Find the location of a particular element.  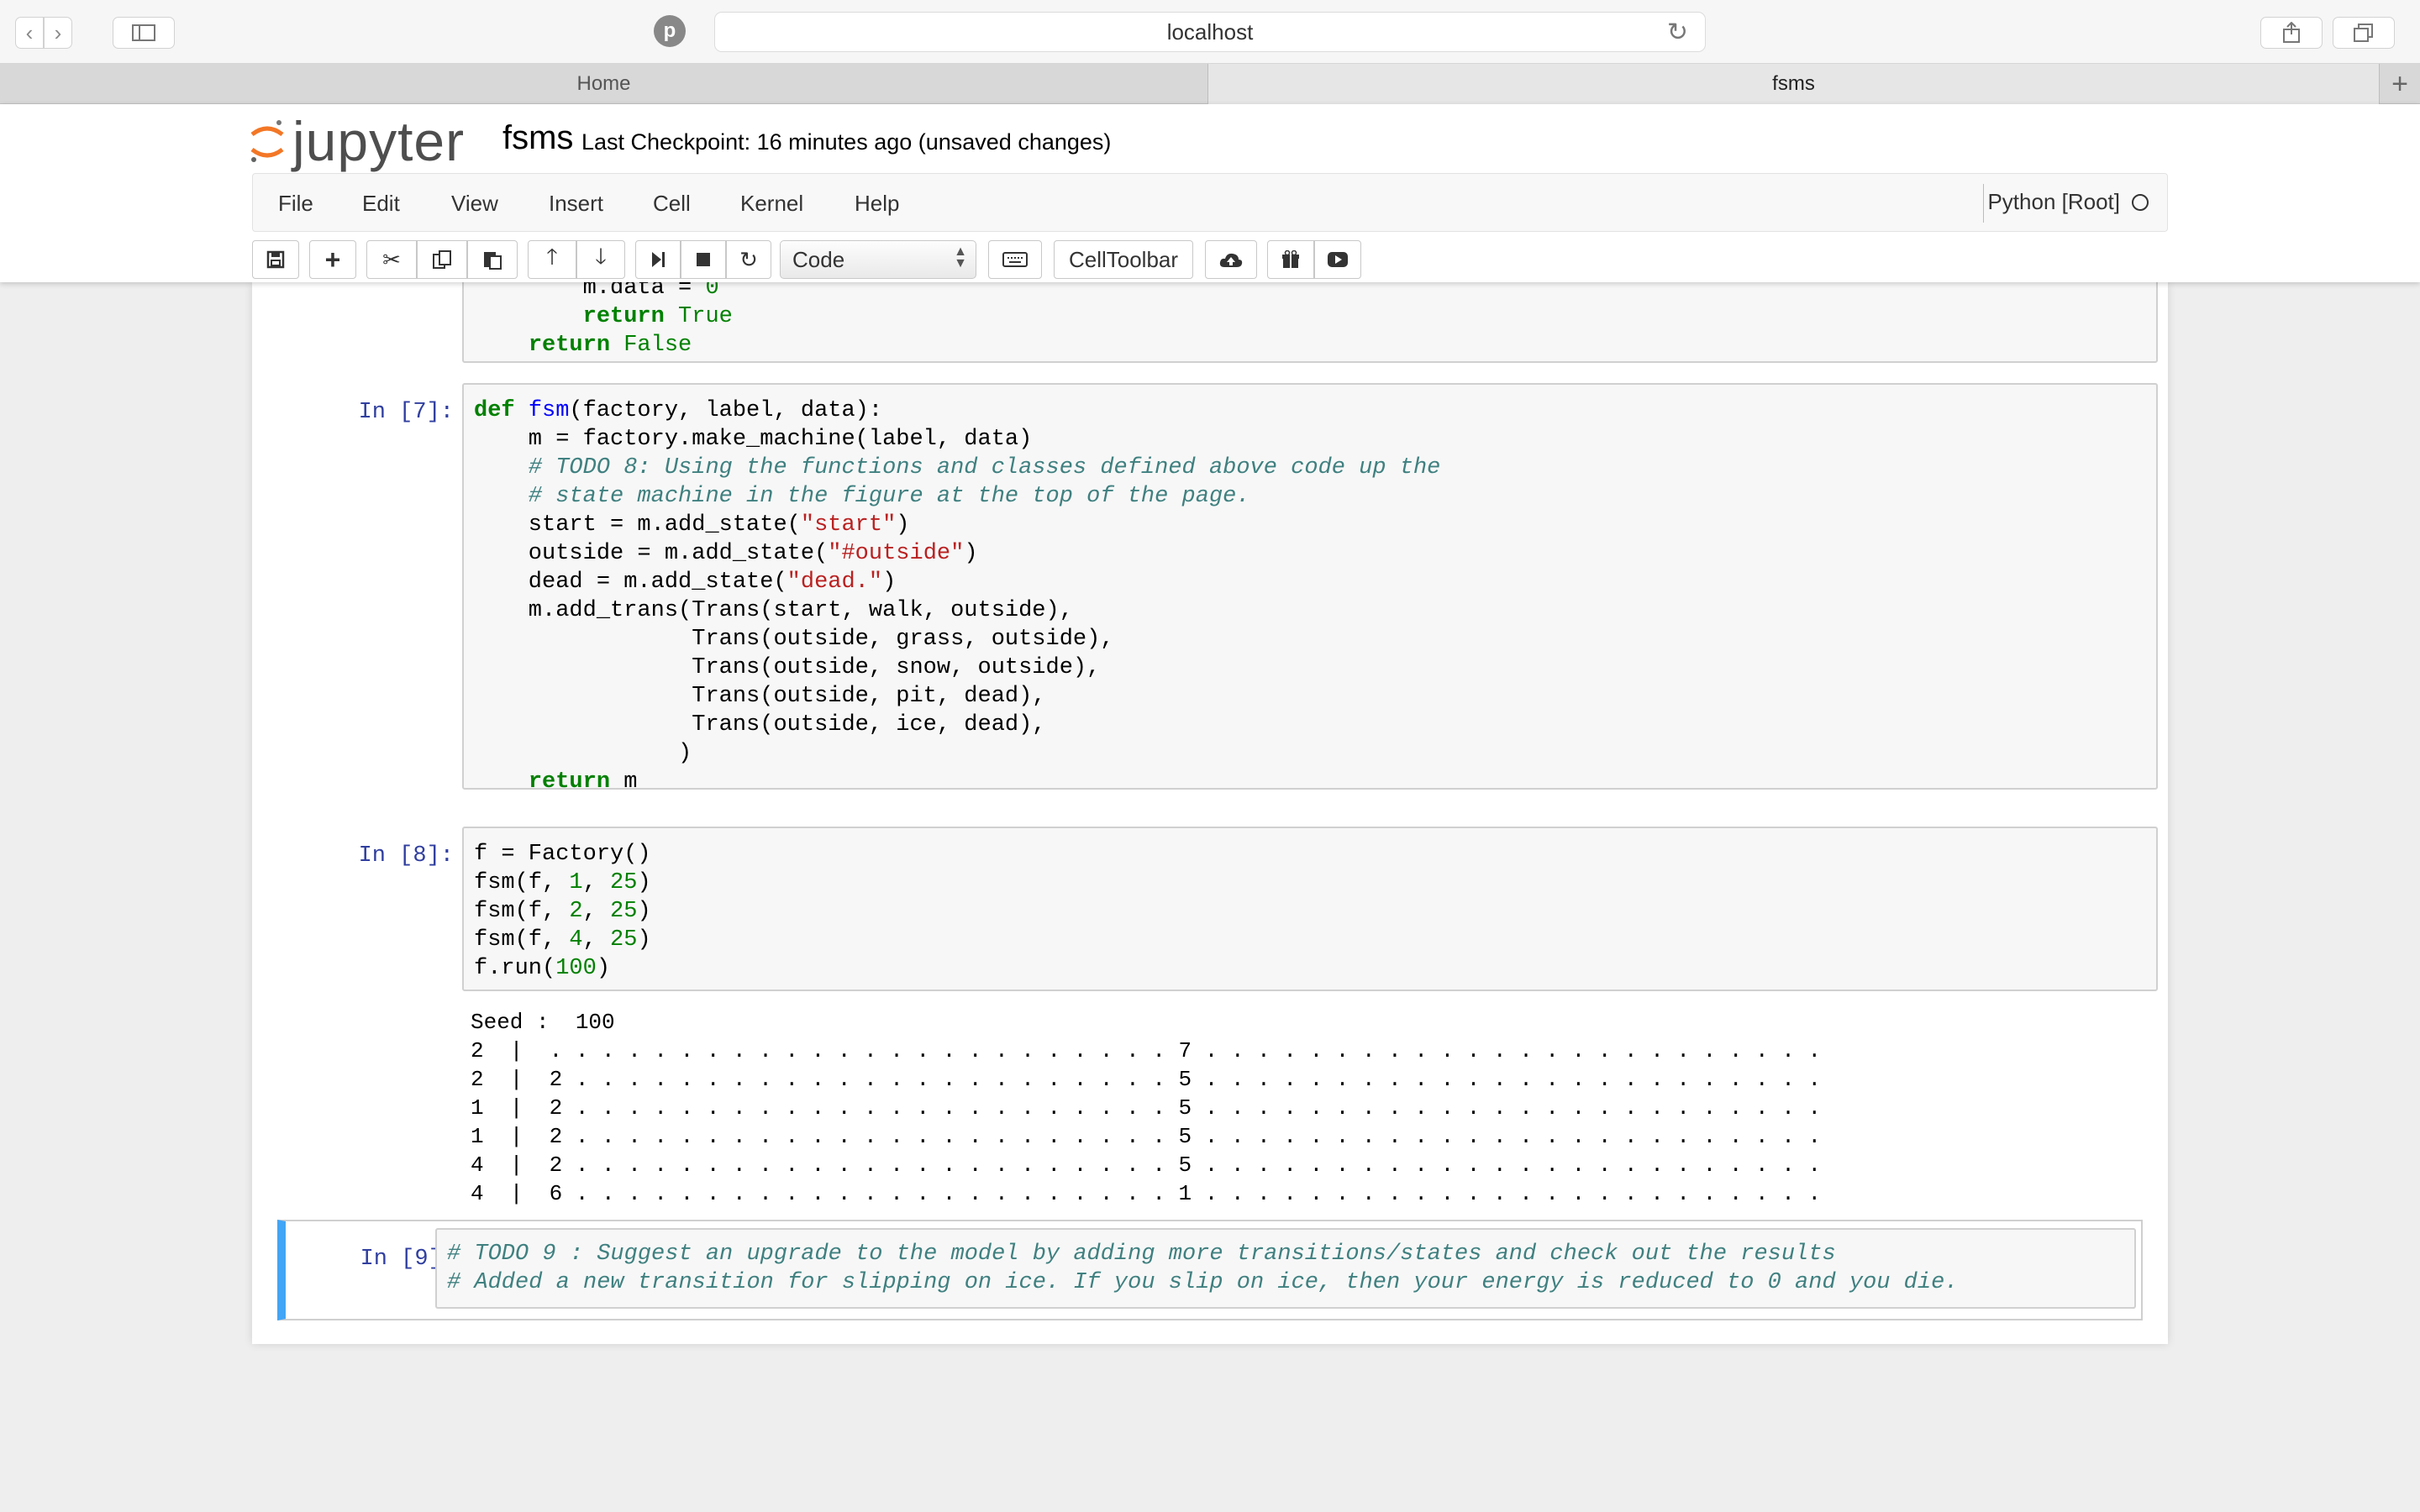

address-bar: localhost ↻ is located at coordinates (1210, 32).